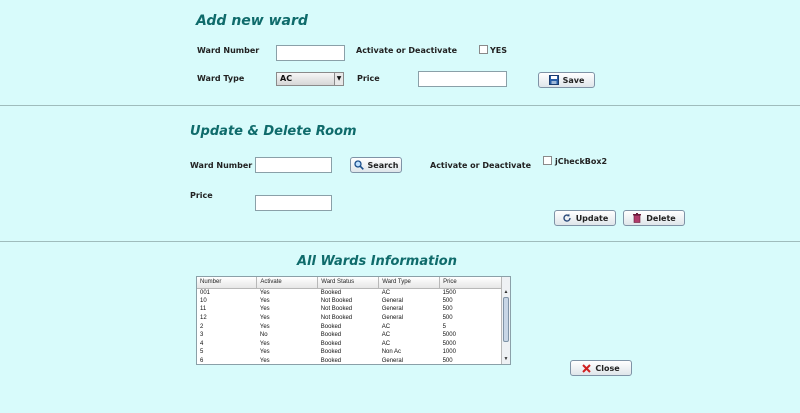  Describe the element at coordinates (567, 217) in the screenshot. I see `refresh-icon` at that location.